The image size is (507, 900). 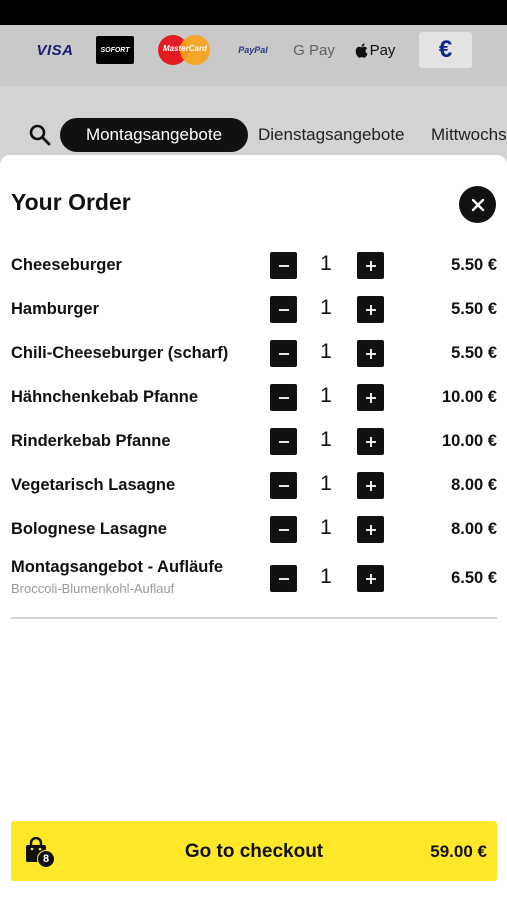 What do you see at coordinates (469, 135) in the screenshot?
I see `tab-mittwochs: Mittwochs` at bounding box center [469, 135].